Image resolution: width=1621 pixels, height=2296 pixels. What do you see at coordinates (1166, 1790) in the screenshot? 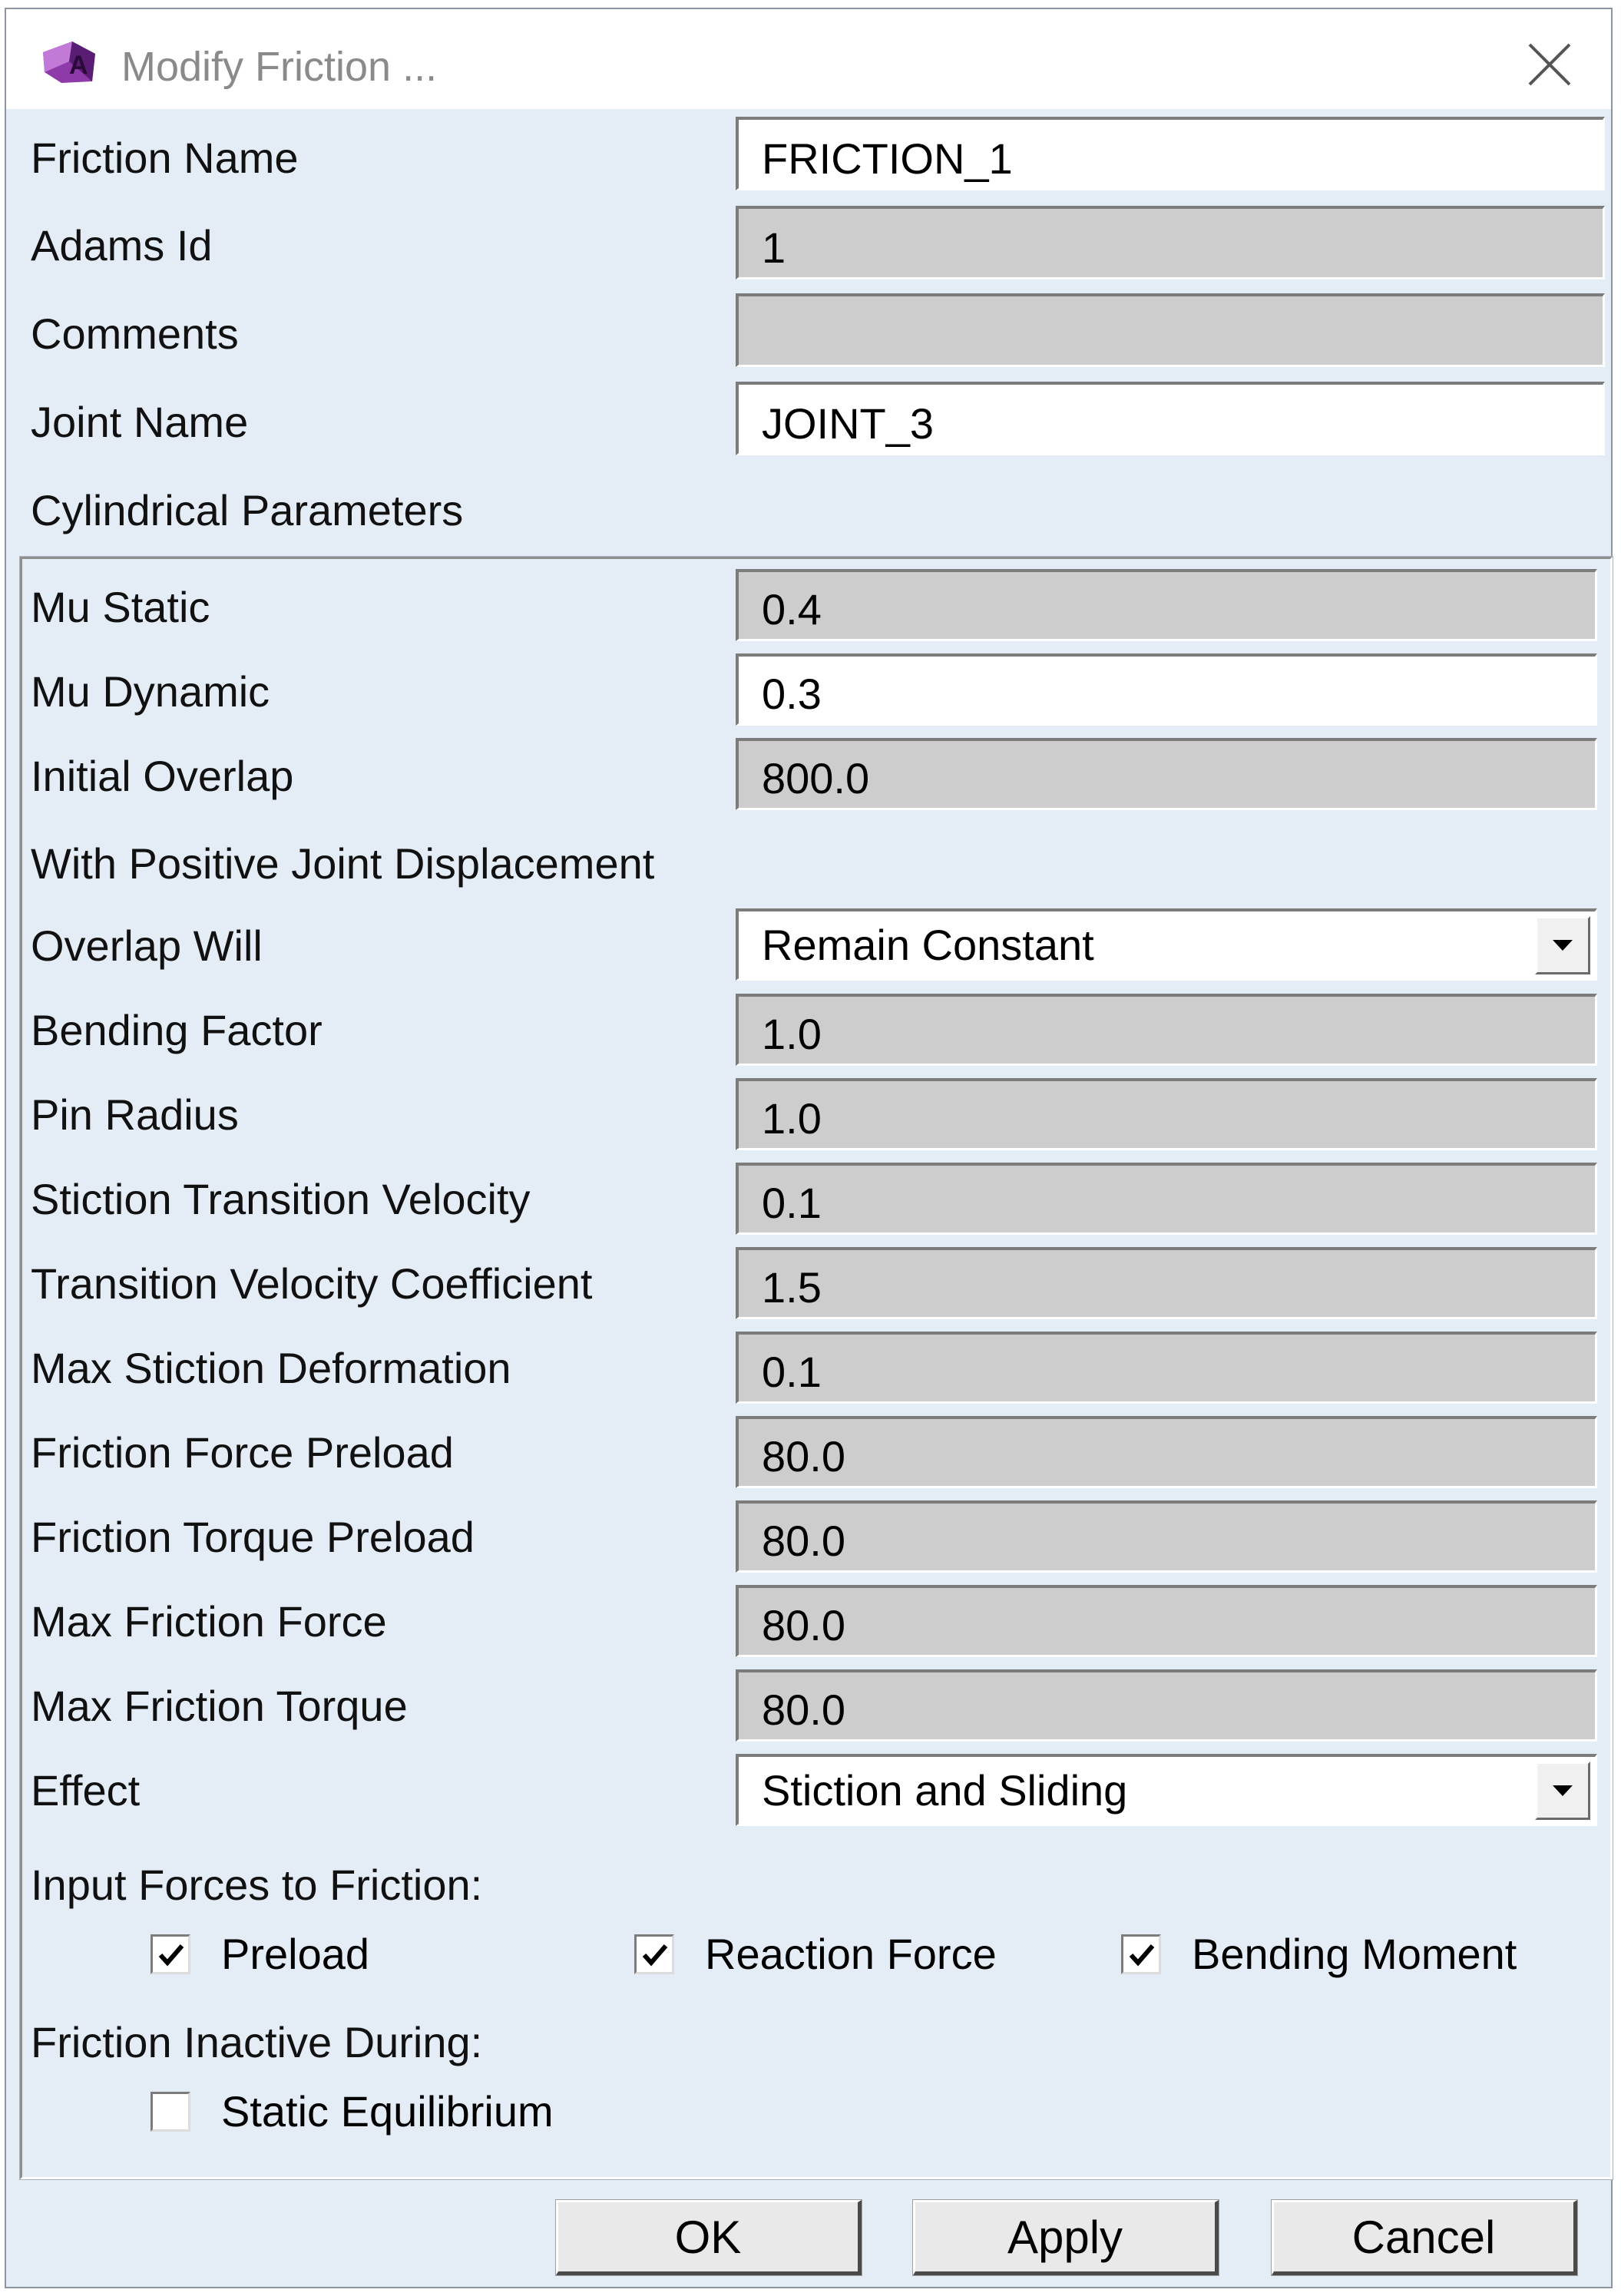
I see `effect-select: Stiction and Sliding` at bounding box center [1166, 1790].